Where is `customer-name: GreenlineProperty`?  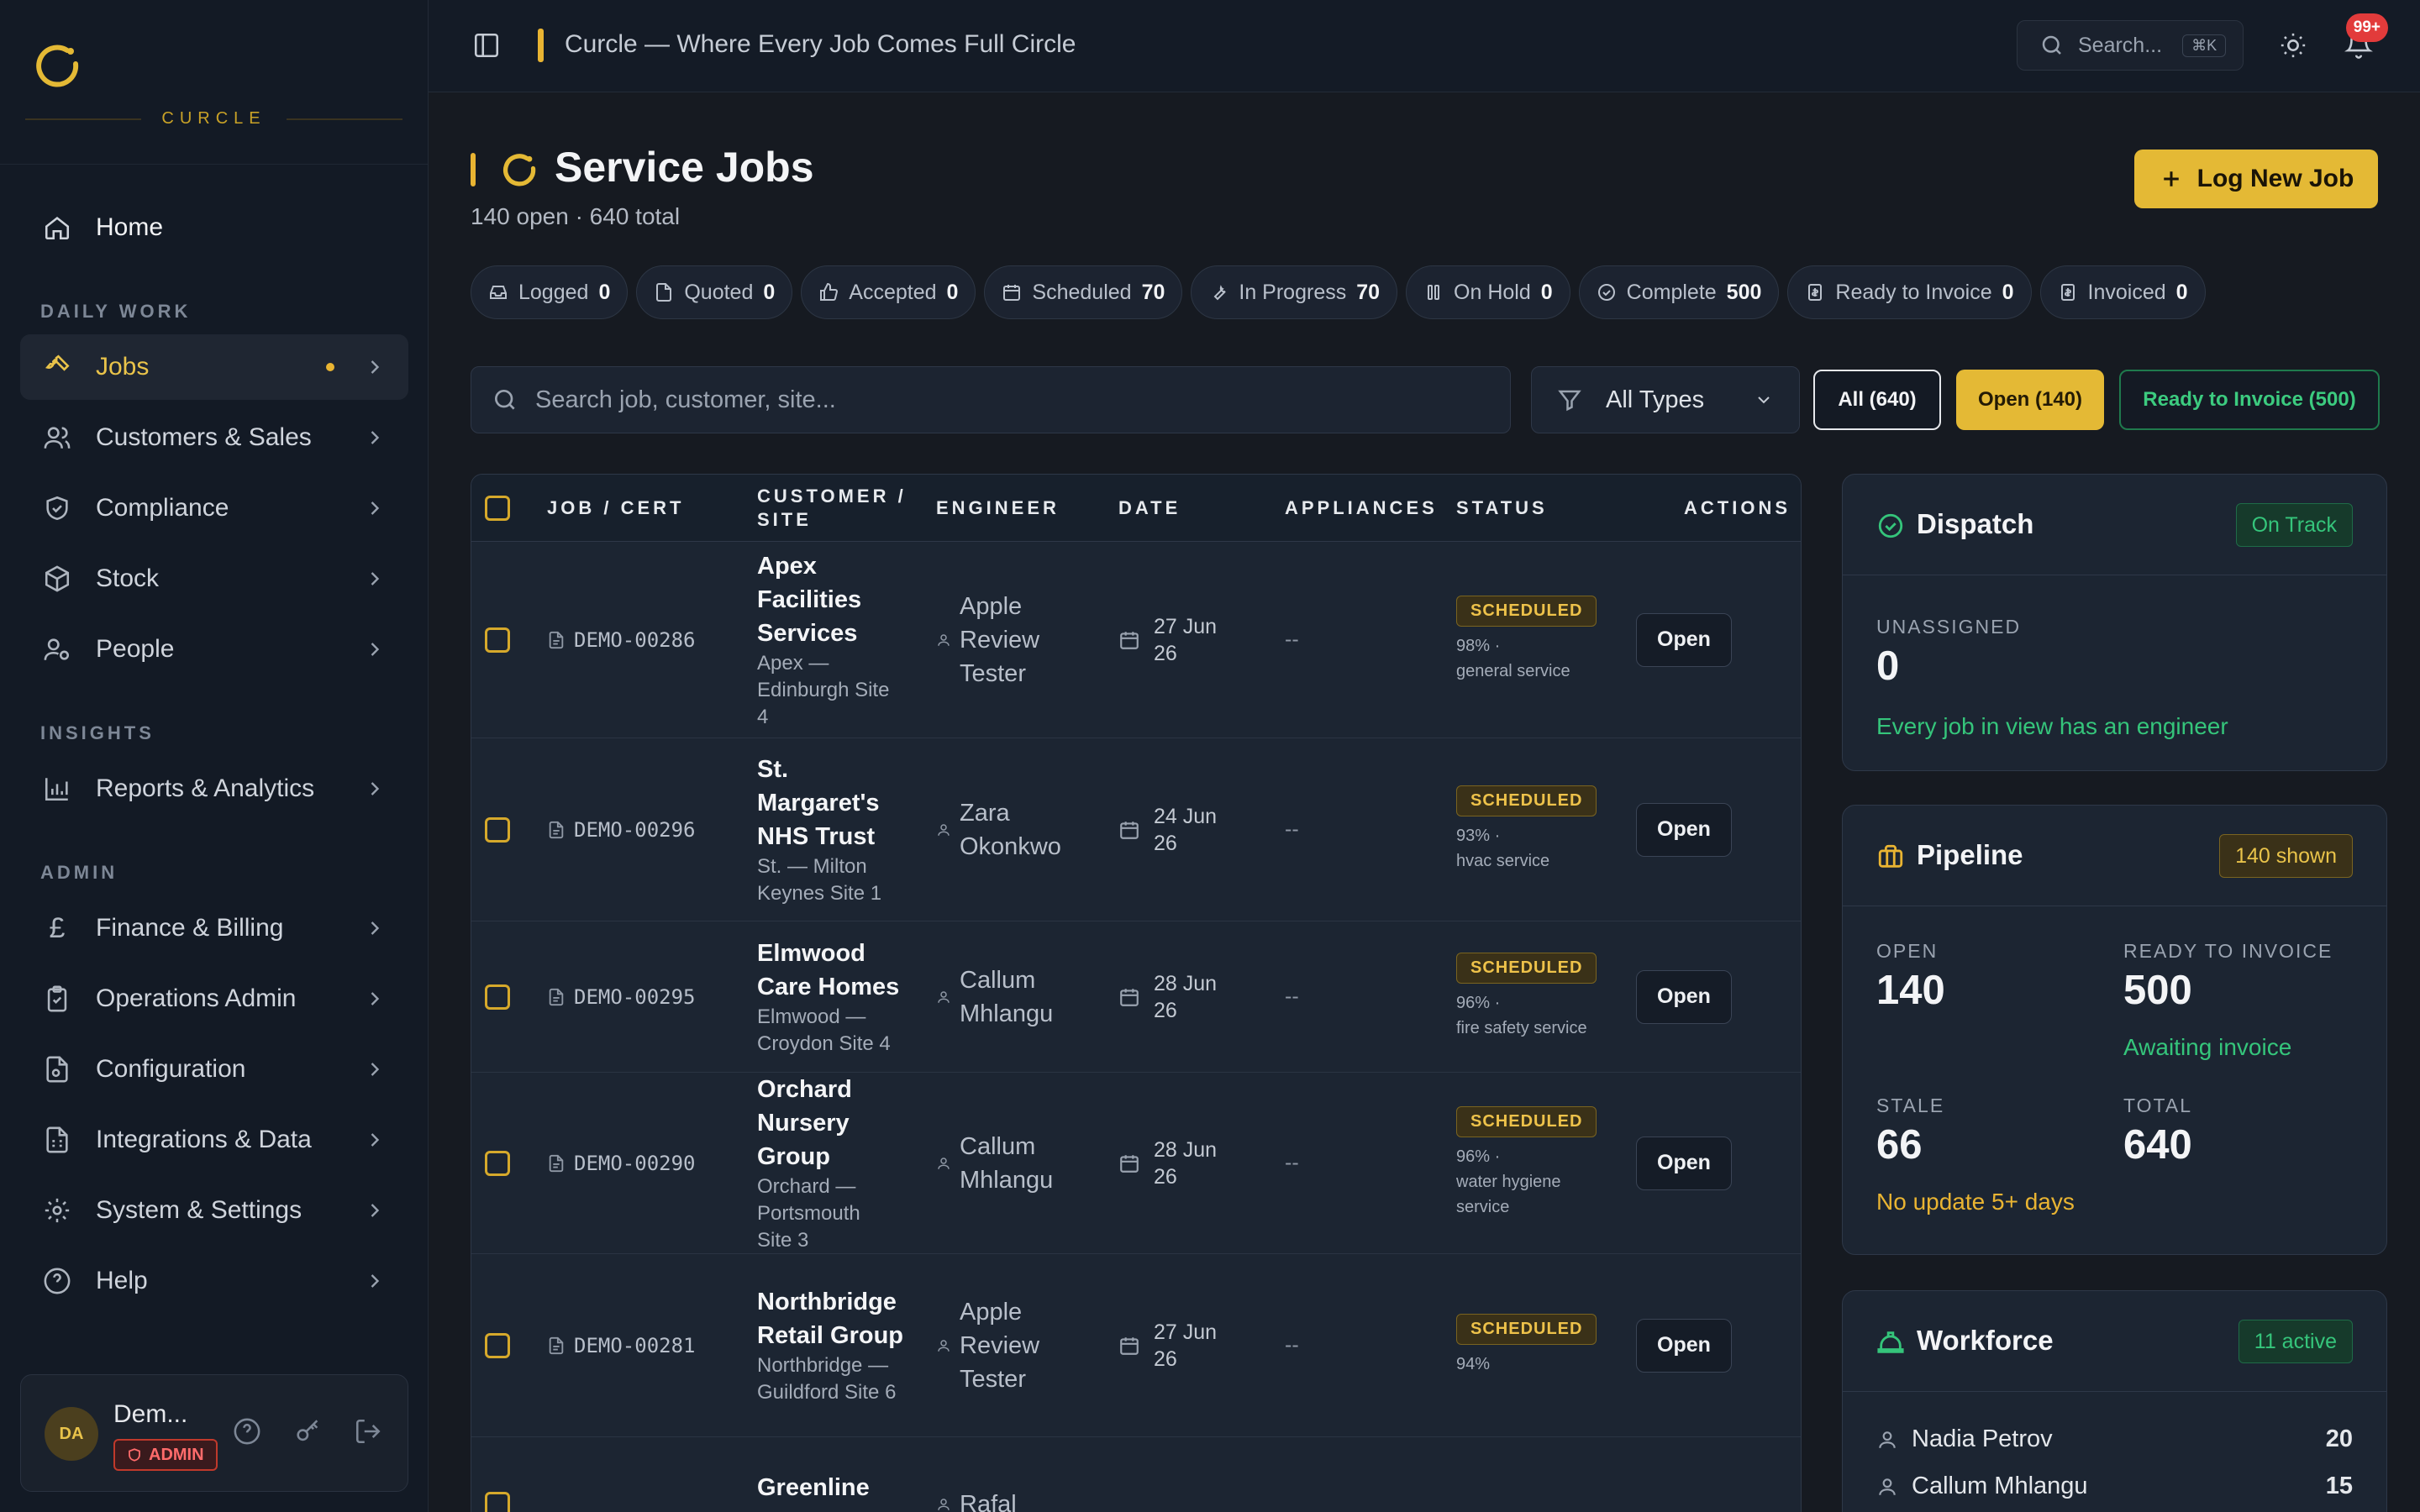 customer-name: GreenlineProperty is located at coordinates (813, 1491).